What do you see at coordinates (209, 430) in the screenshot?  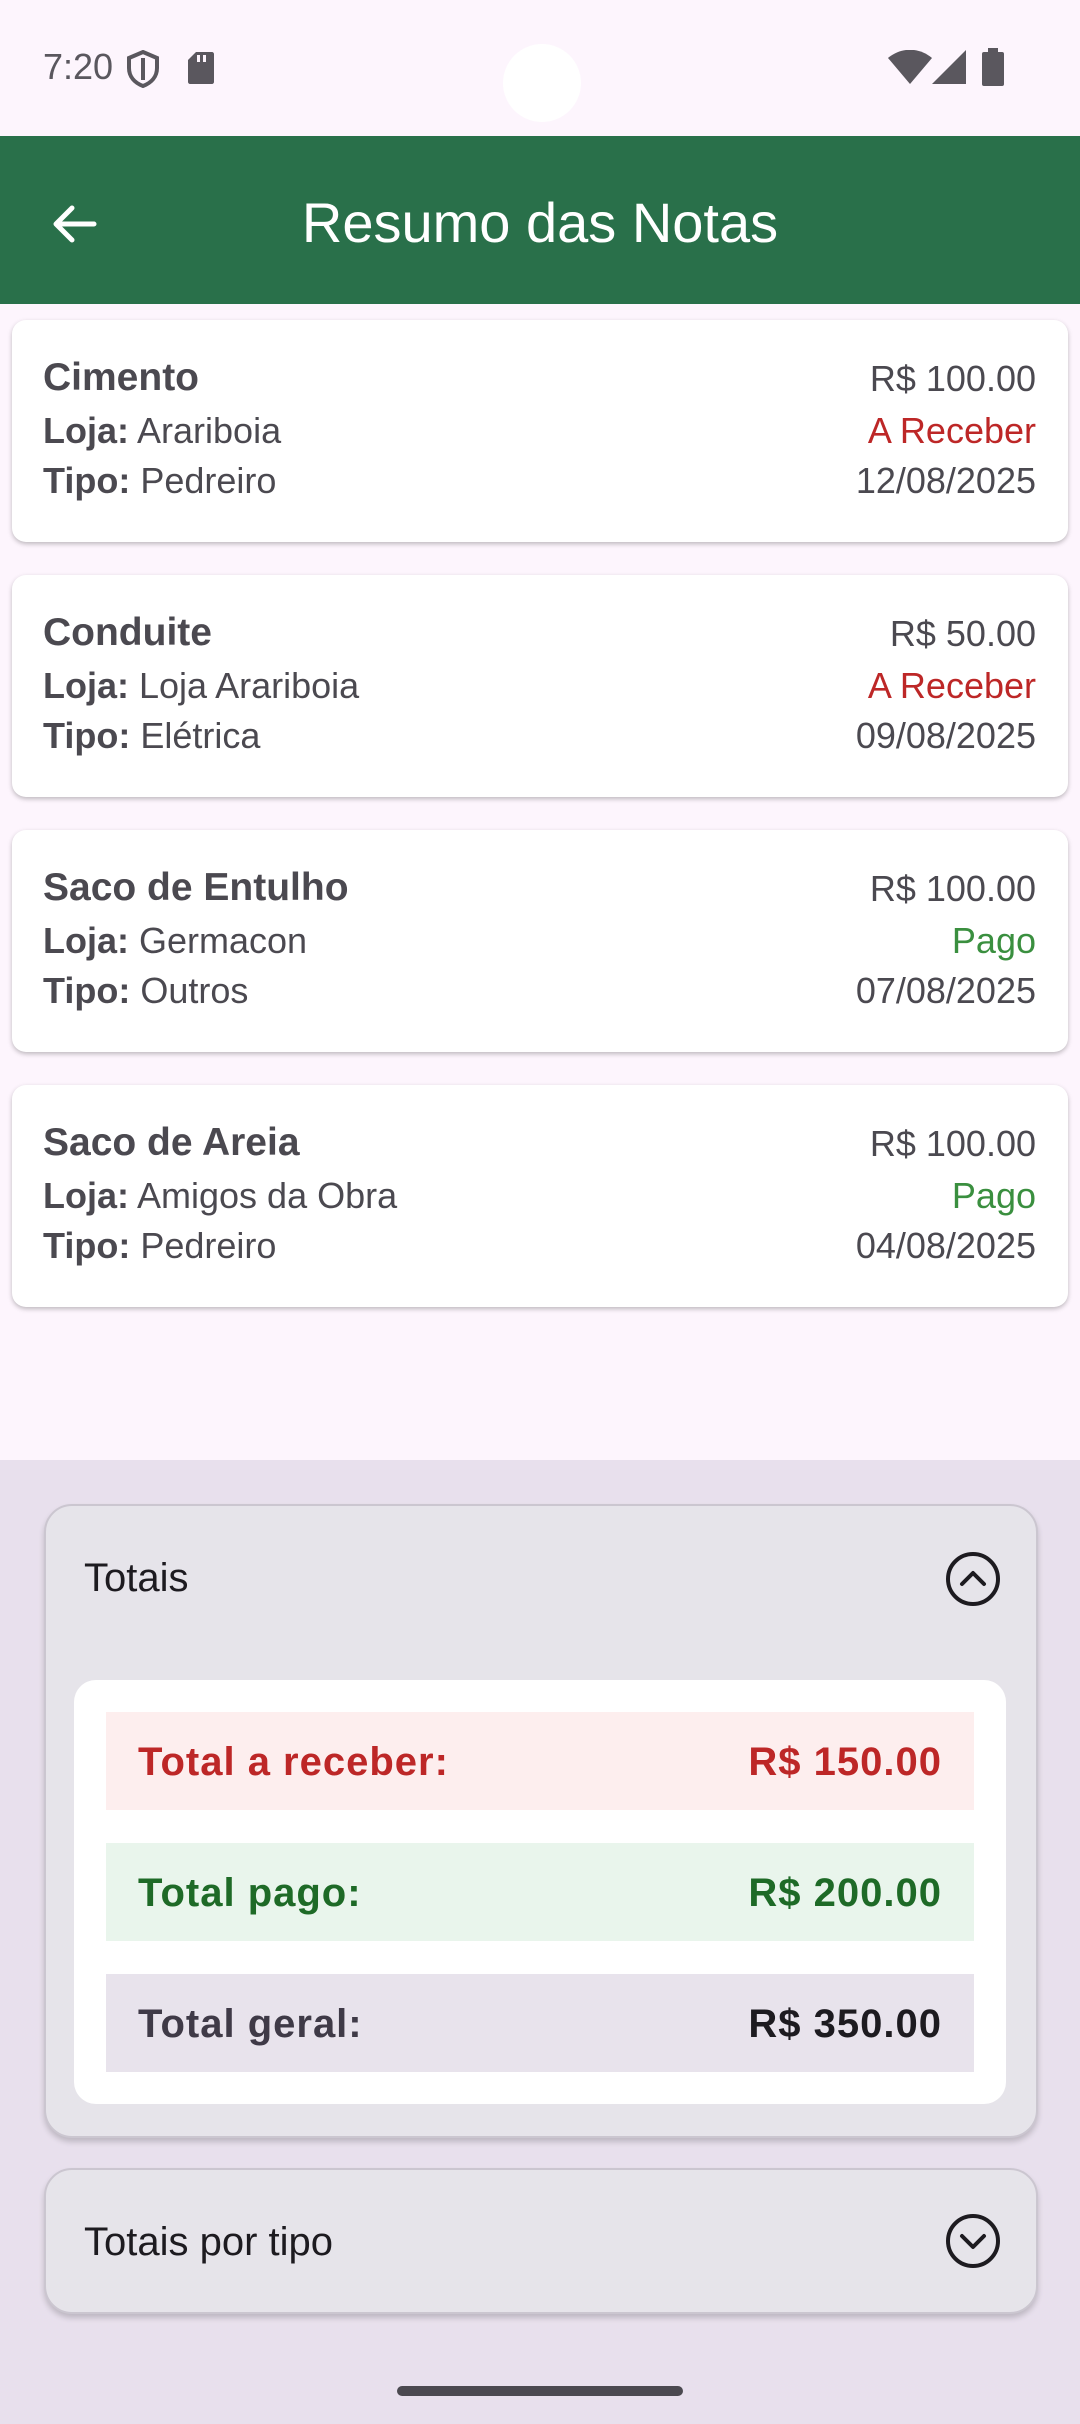 I see `store-value: Arariboia` at bounding box center [209, 430].